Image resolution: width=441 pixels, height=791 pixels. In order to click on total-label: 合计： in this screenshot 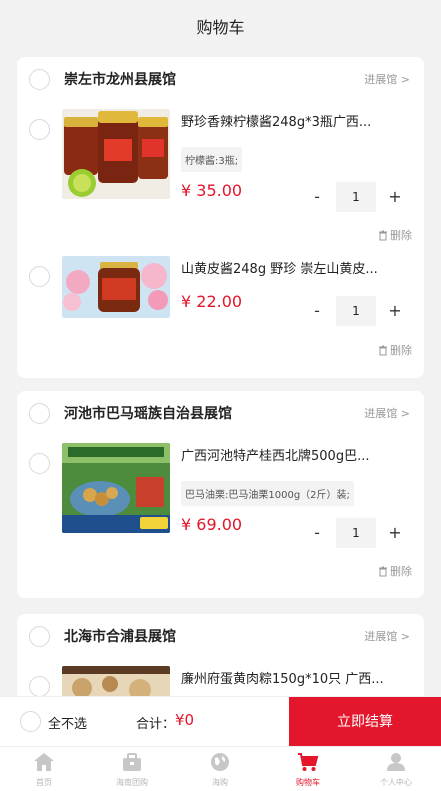, I will do `click(156, 724)`.